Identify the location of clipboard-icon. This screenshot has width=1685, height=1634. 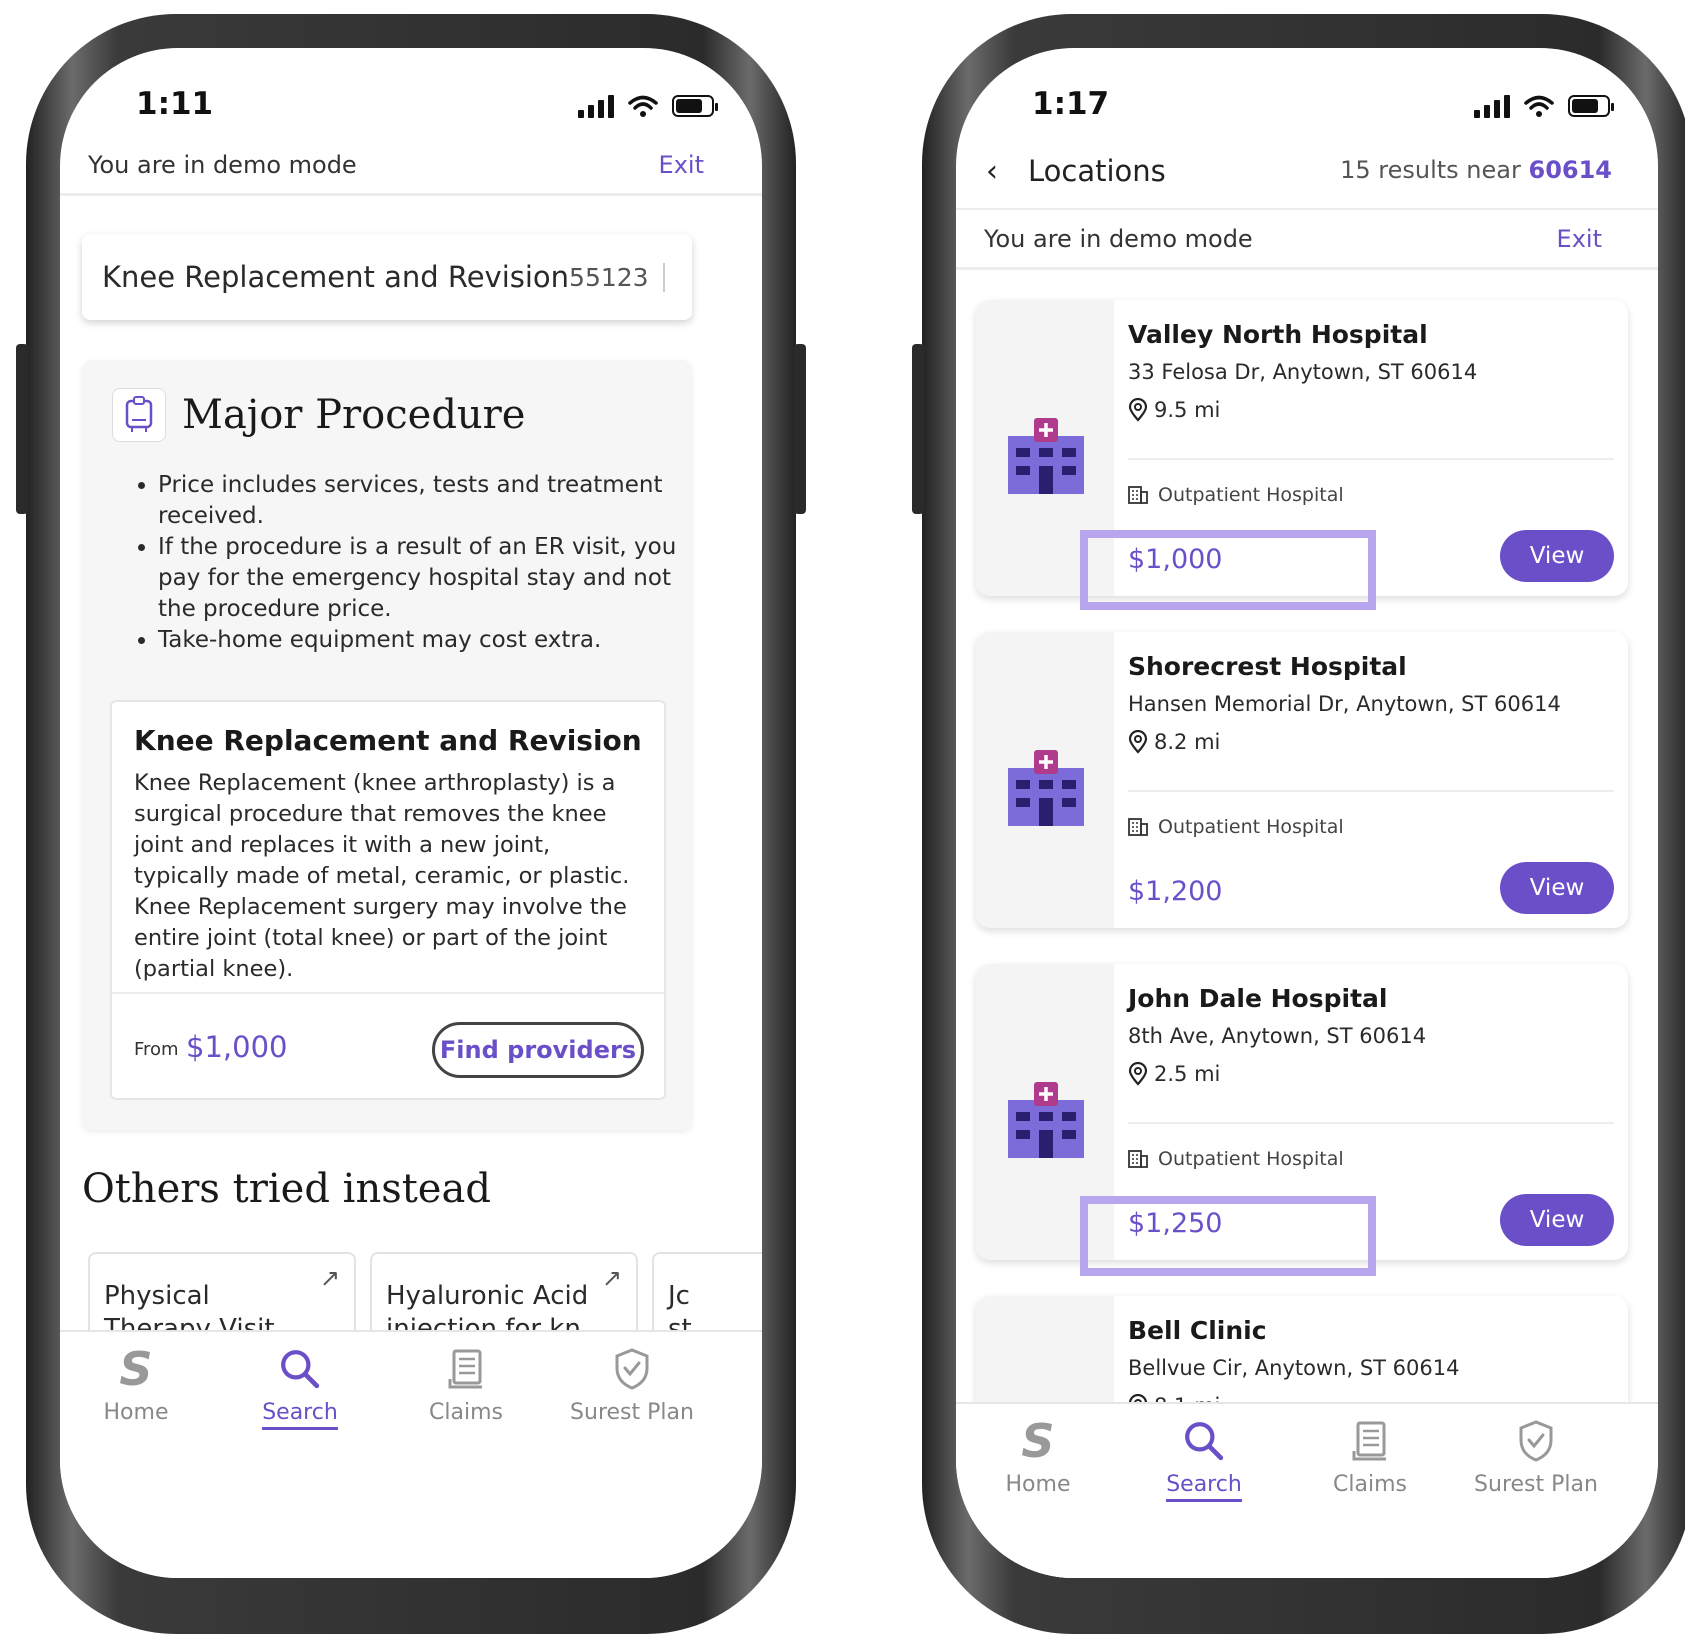
(139, 415).